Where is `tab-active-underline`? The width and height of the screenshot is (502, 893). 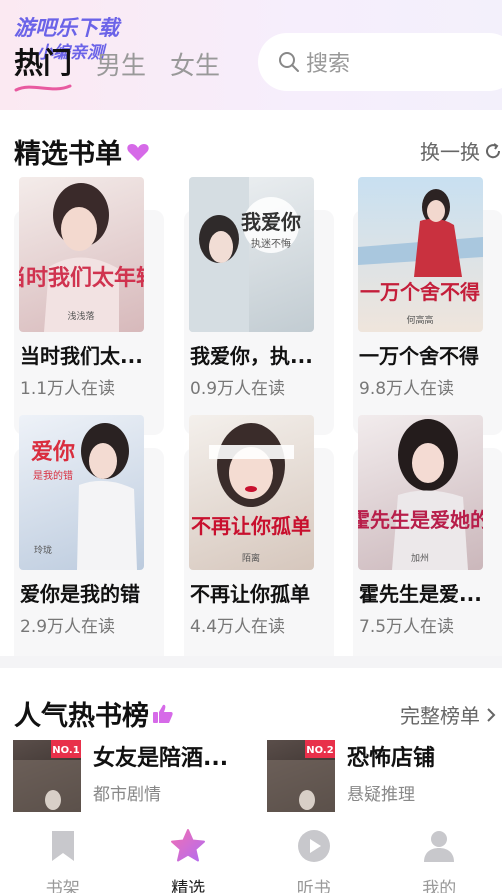
tab-active-underline is located at coordinates (43, 88).